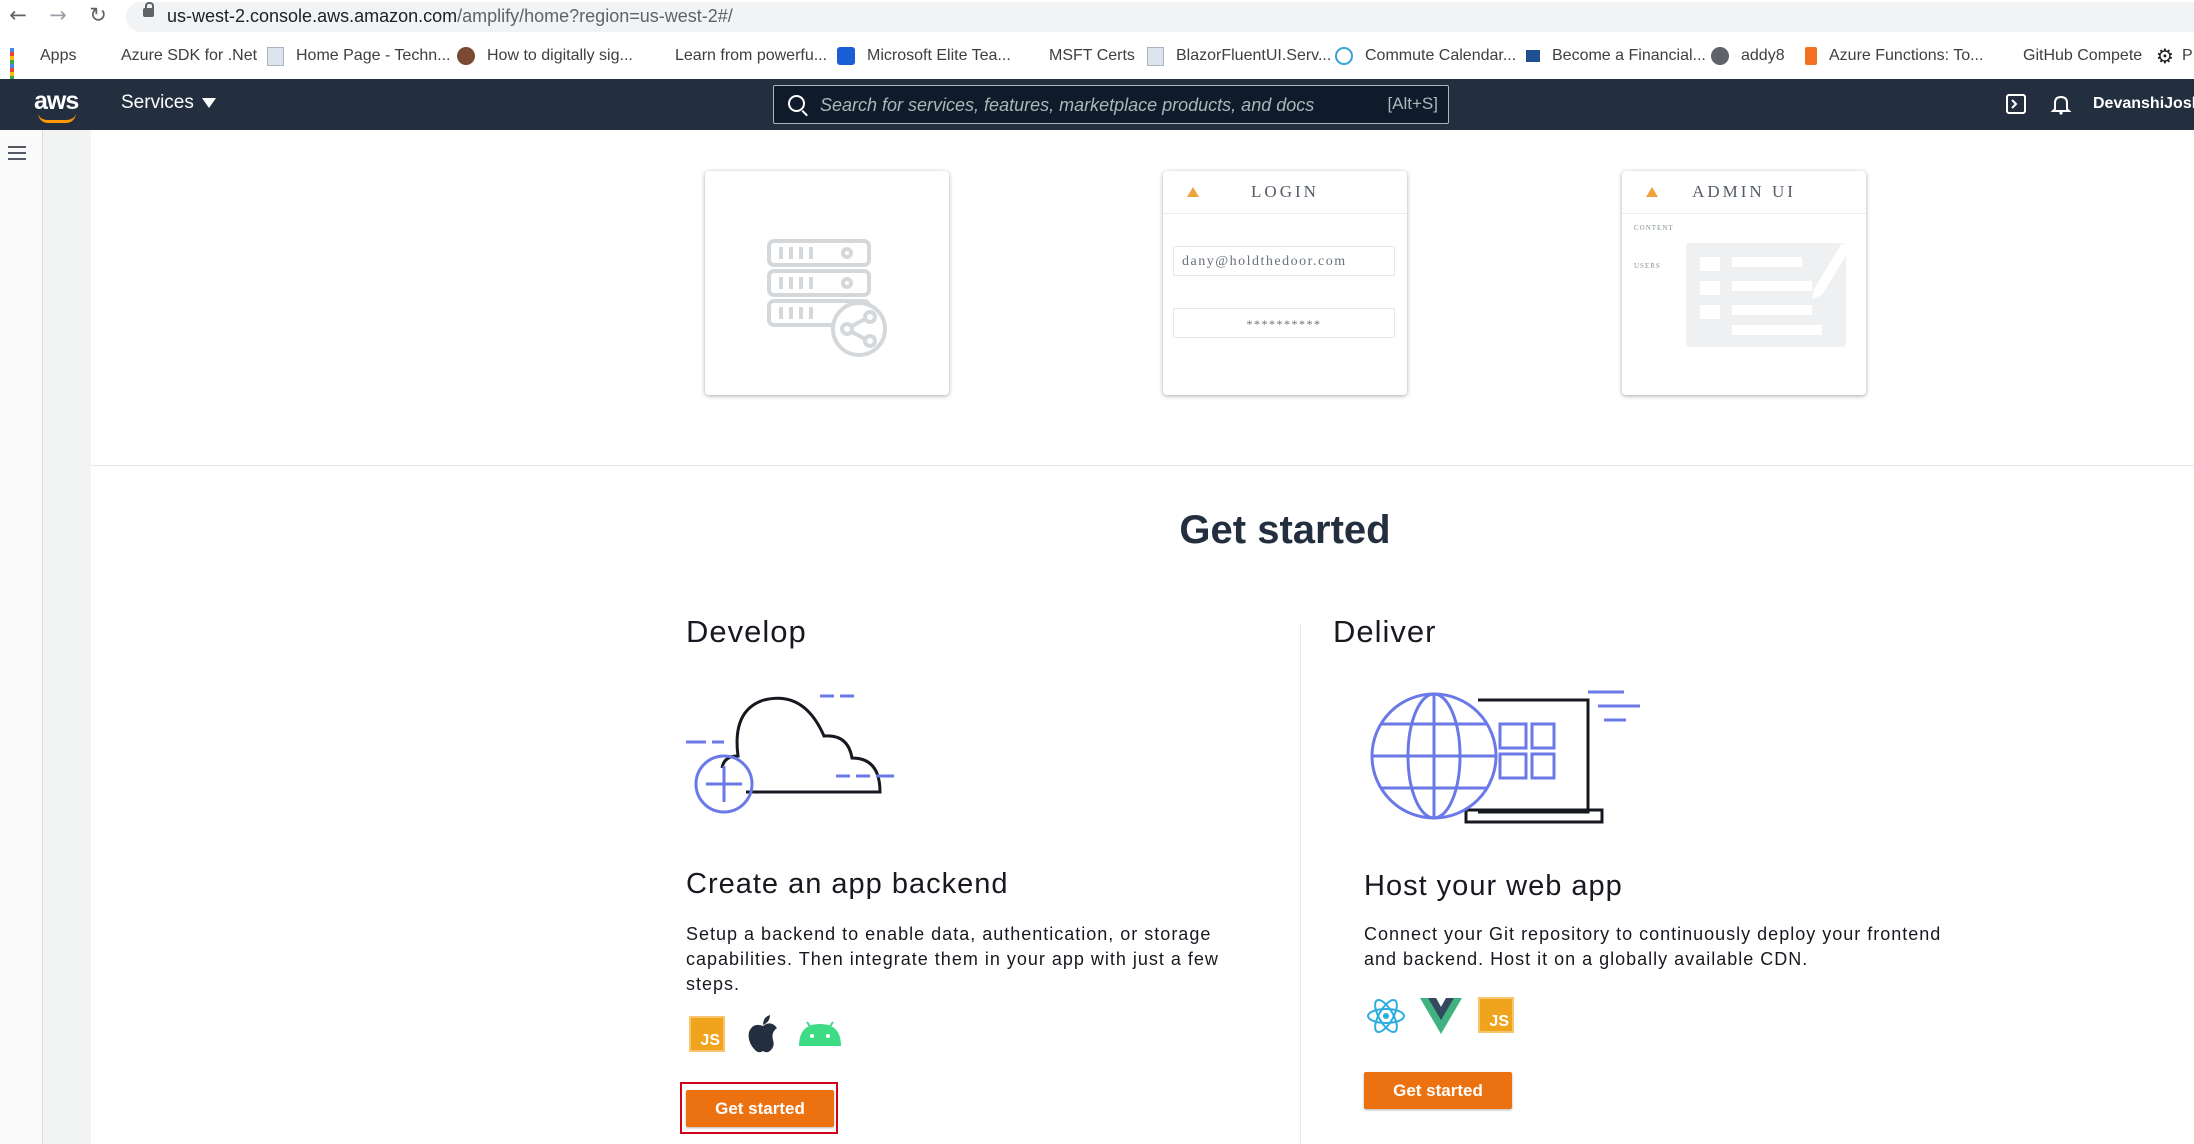 Image resolution: width=2194 pixels, height=1144 pixels. Describe the element at coordinates (189, 55) in the screenshot. I see `bookmark-label: Azure SDK for .Net` at that location.